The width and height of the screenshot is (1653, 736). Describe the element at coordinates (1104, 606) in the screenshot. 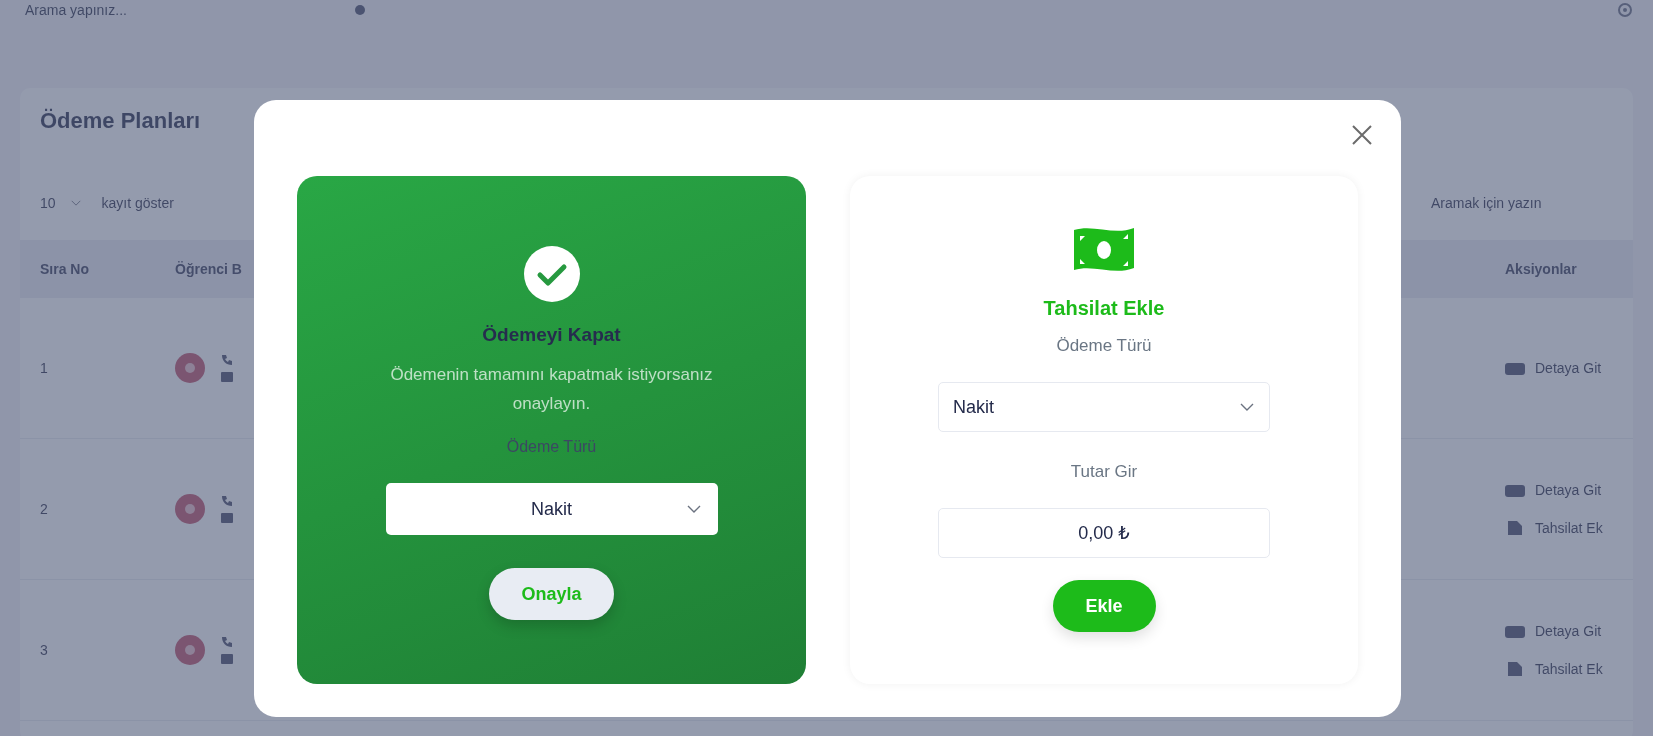

I see `add-button: Ekle` at that location.